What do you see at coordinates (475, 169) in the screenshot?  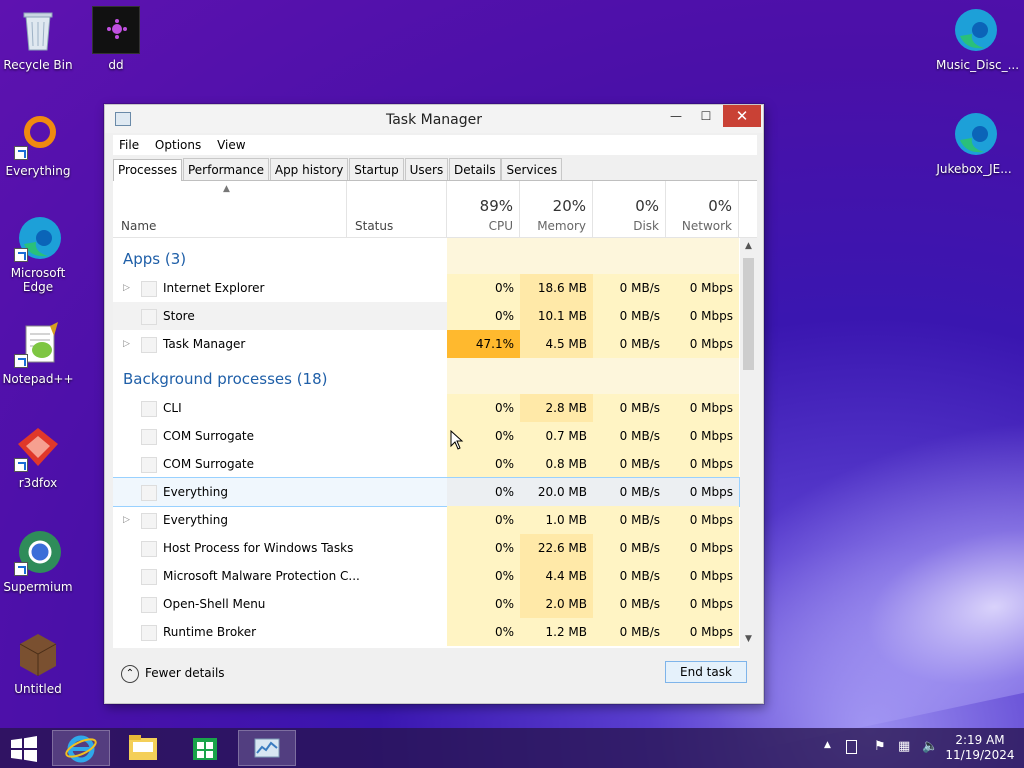 I see `tab-details: Details` at bounding box center [475, 169].